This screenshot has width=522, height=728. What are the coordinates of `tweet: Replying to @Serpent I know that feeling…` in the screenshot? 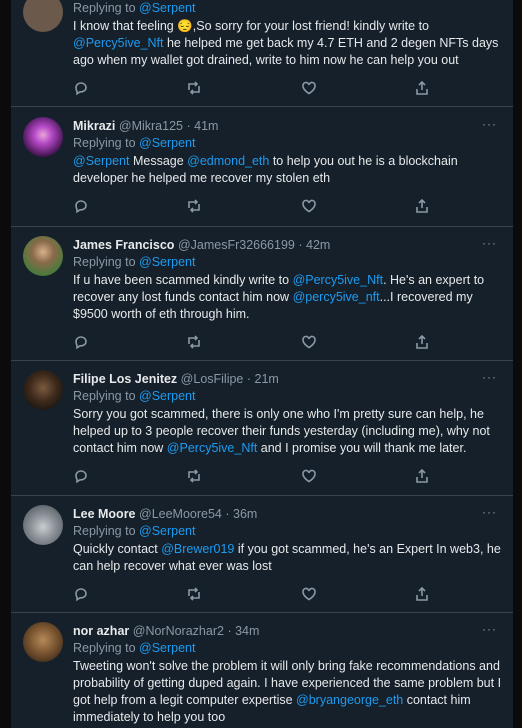 It's located at (262, 53).